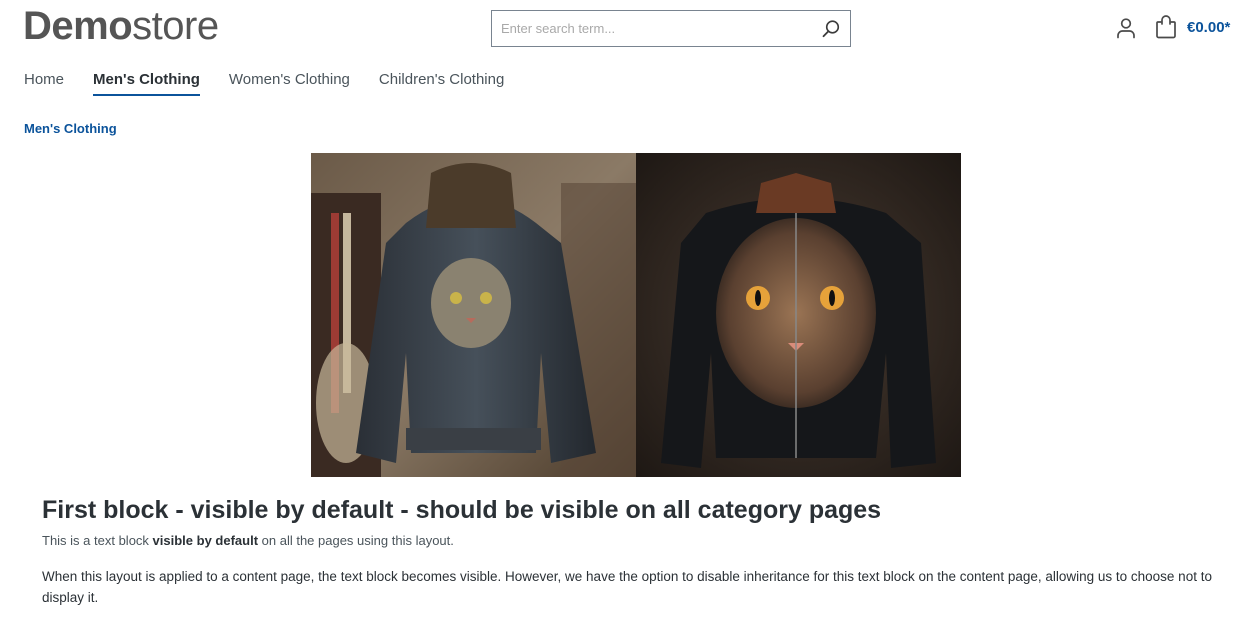  I want to click on search-form, so click(671, 28).